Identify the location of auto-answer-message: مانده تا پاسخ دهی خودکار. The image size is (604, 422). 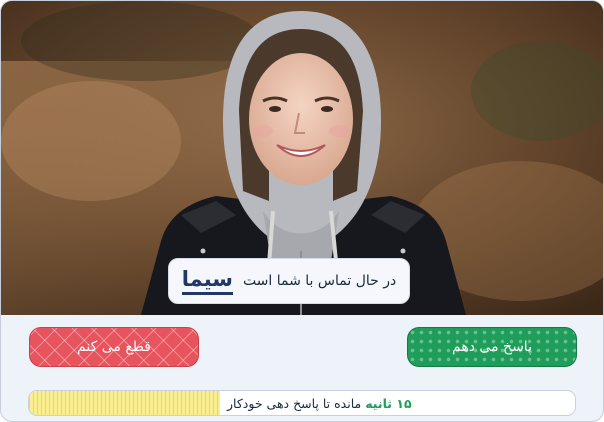
(294, 403).